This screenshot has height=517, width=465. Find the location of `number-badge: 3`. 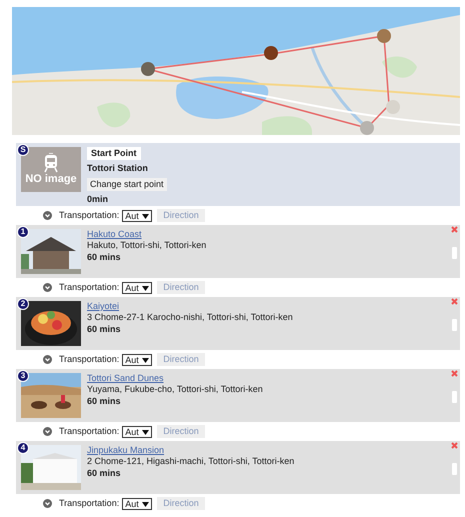

number-badge: 3 is located at coordinates (23, 376).